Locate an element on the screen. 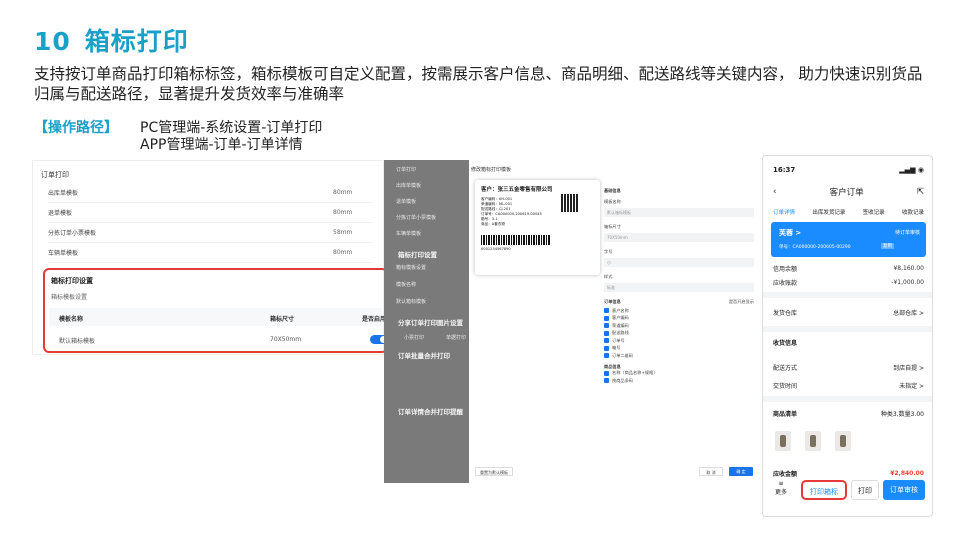  copy-button: 复制 is located at coordinates (887, 246).